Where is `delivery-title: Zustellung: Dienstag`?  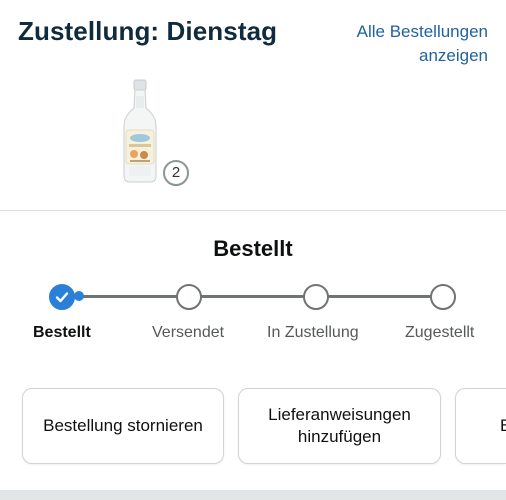 delivery-title: Zustellung: Dienstag is located at coordinates (148, 31).